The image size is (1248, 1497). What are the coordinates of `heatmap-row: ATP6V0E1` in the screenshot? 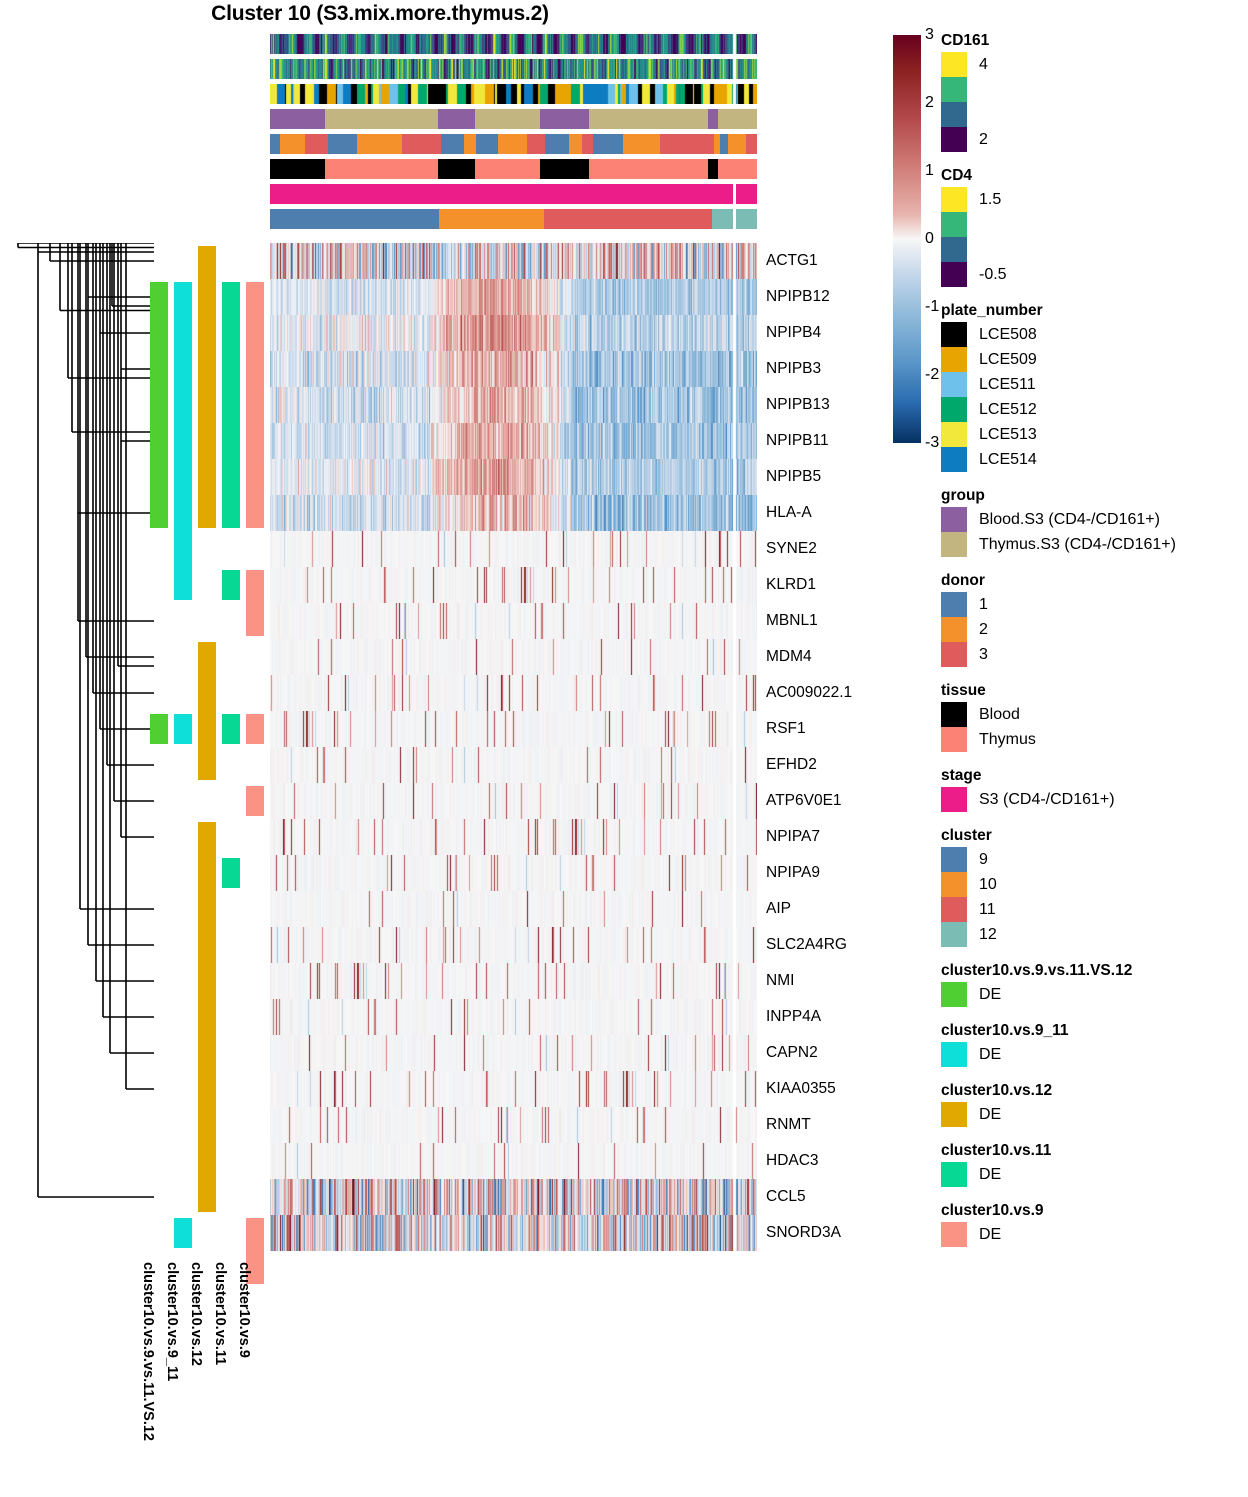 It's located at (556, 801).